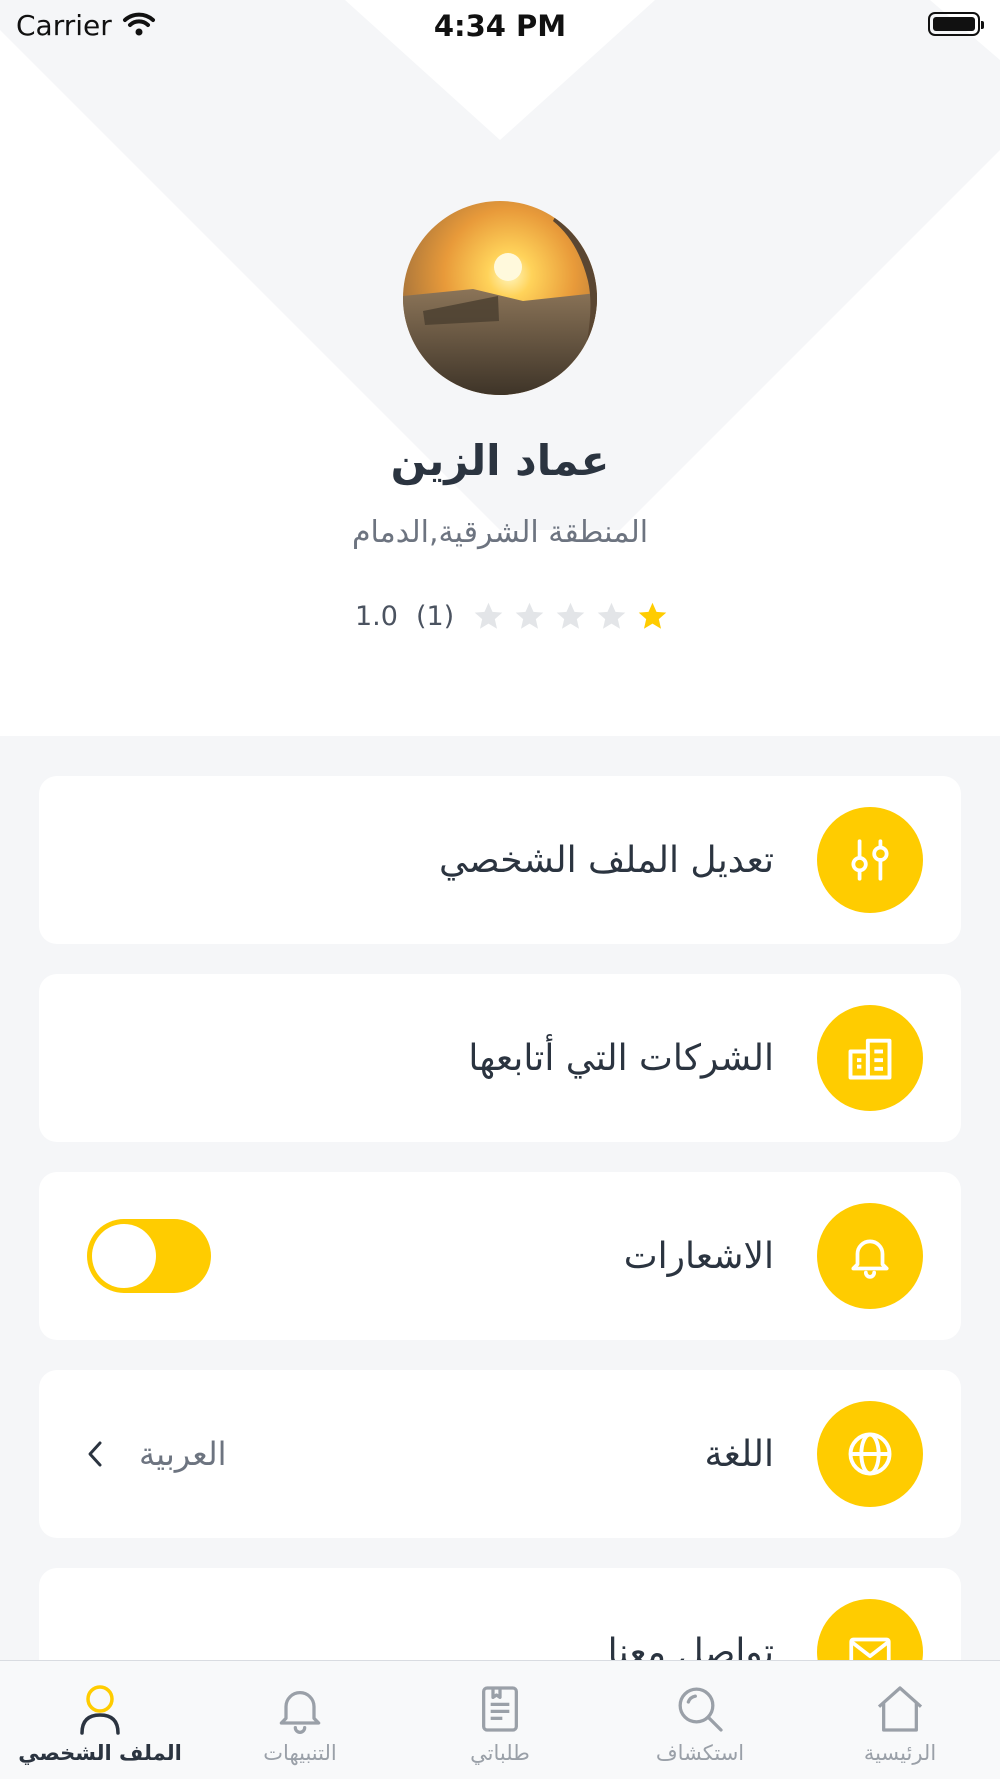  Describe the element at coordinates (870, 860) in the screenshot. I see `sliders-icon` at that location.